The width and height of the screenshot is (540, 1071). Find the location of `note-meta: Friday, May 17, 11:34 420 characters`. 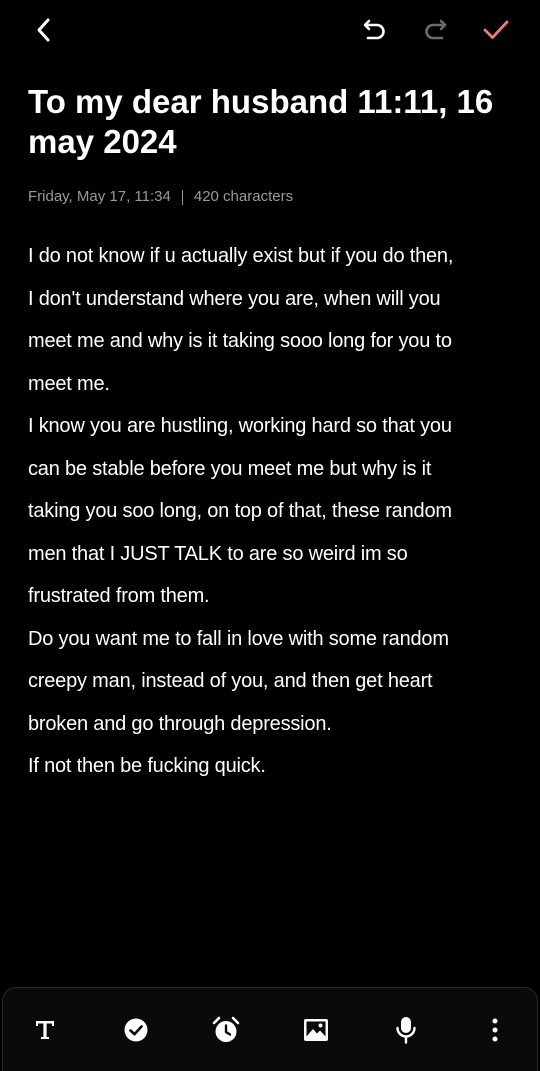

note-meta: Friday, May 17, 11:34 420 characters is located at coordinates (160, 197).